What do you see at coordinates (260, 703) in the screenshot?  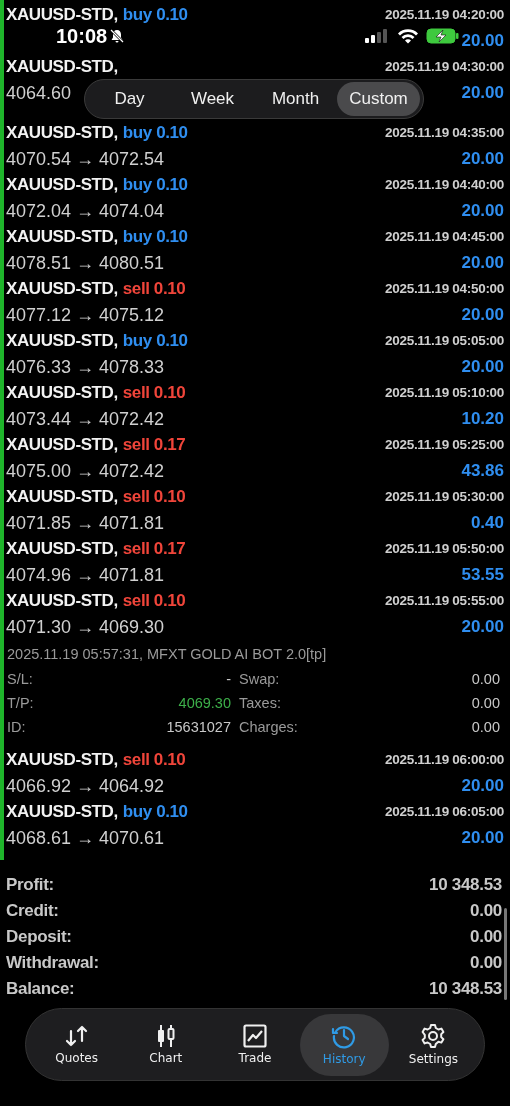 I see `field-label: Taxes:` at bounding box center [260, 703].